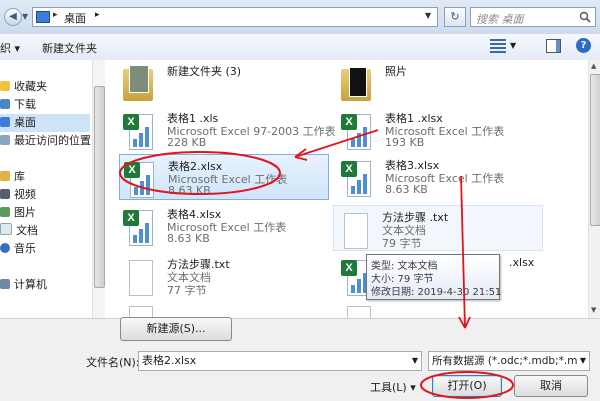 This screenshot has width=600, height=401. What do you see at coordinates (415, 361) in the screenshot?
I see `filename-dropdown-icon: ▼` at bounding box center [415, 361].